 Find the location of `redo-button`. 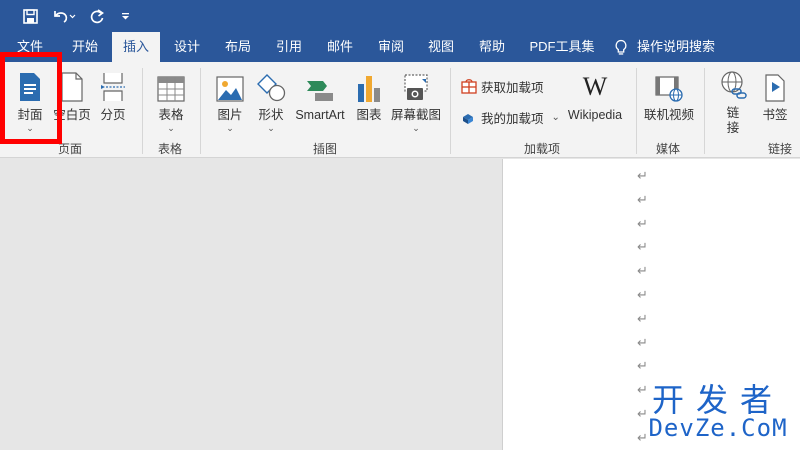

redo-button is located at coordinates (97, 16).